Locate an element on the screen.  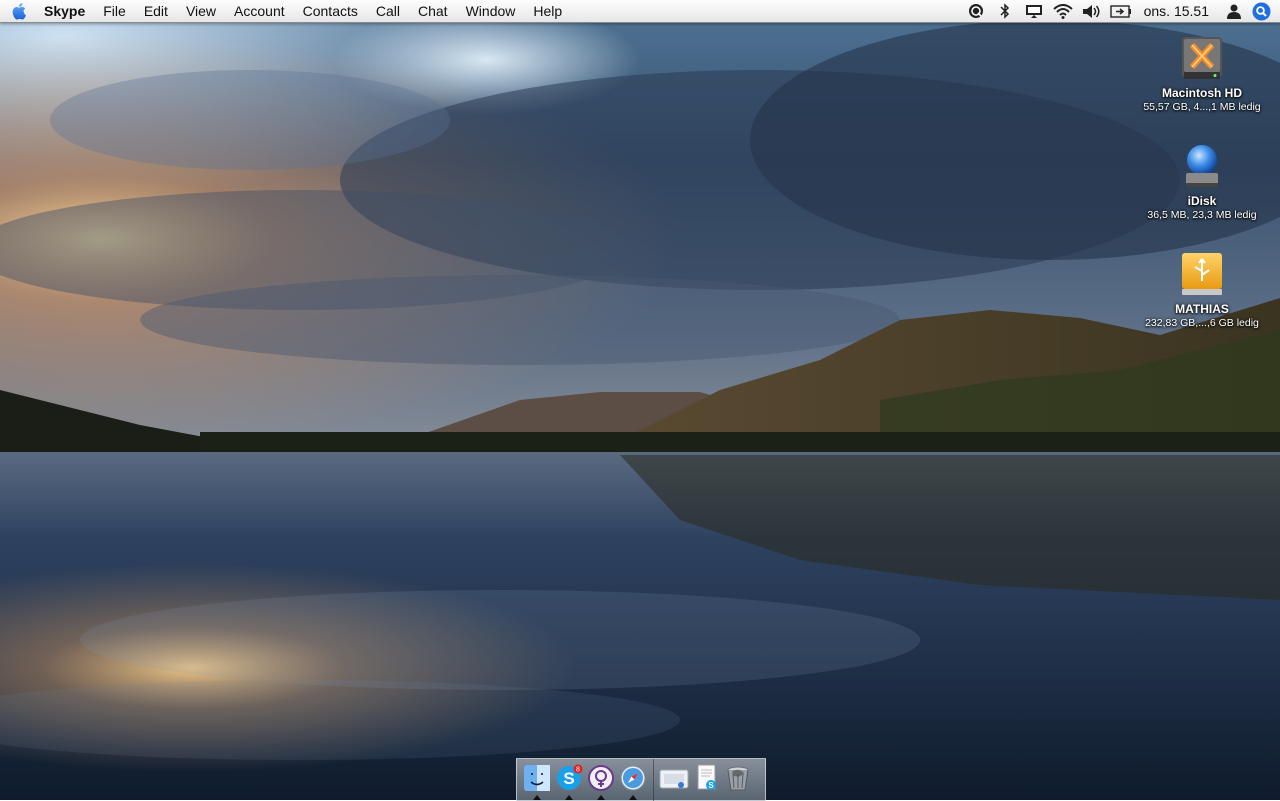
skype-status-icon is located at coordinates (976, 11).